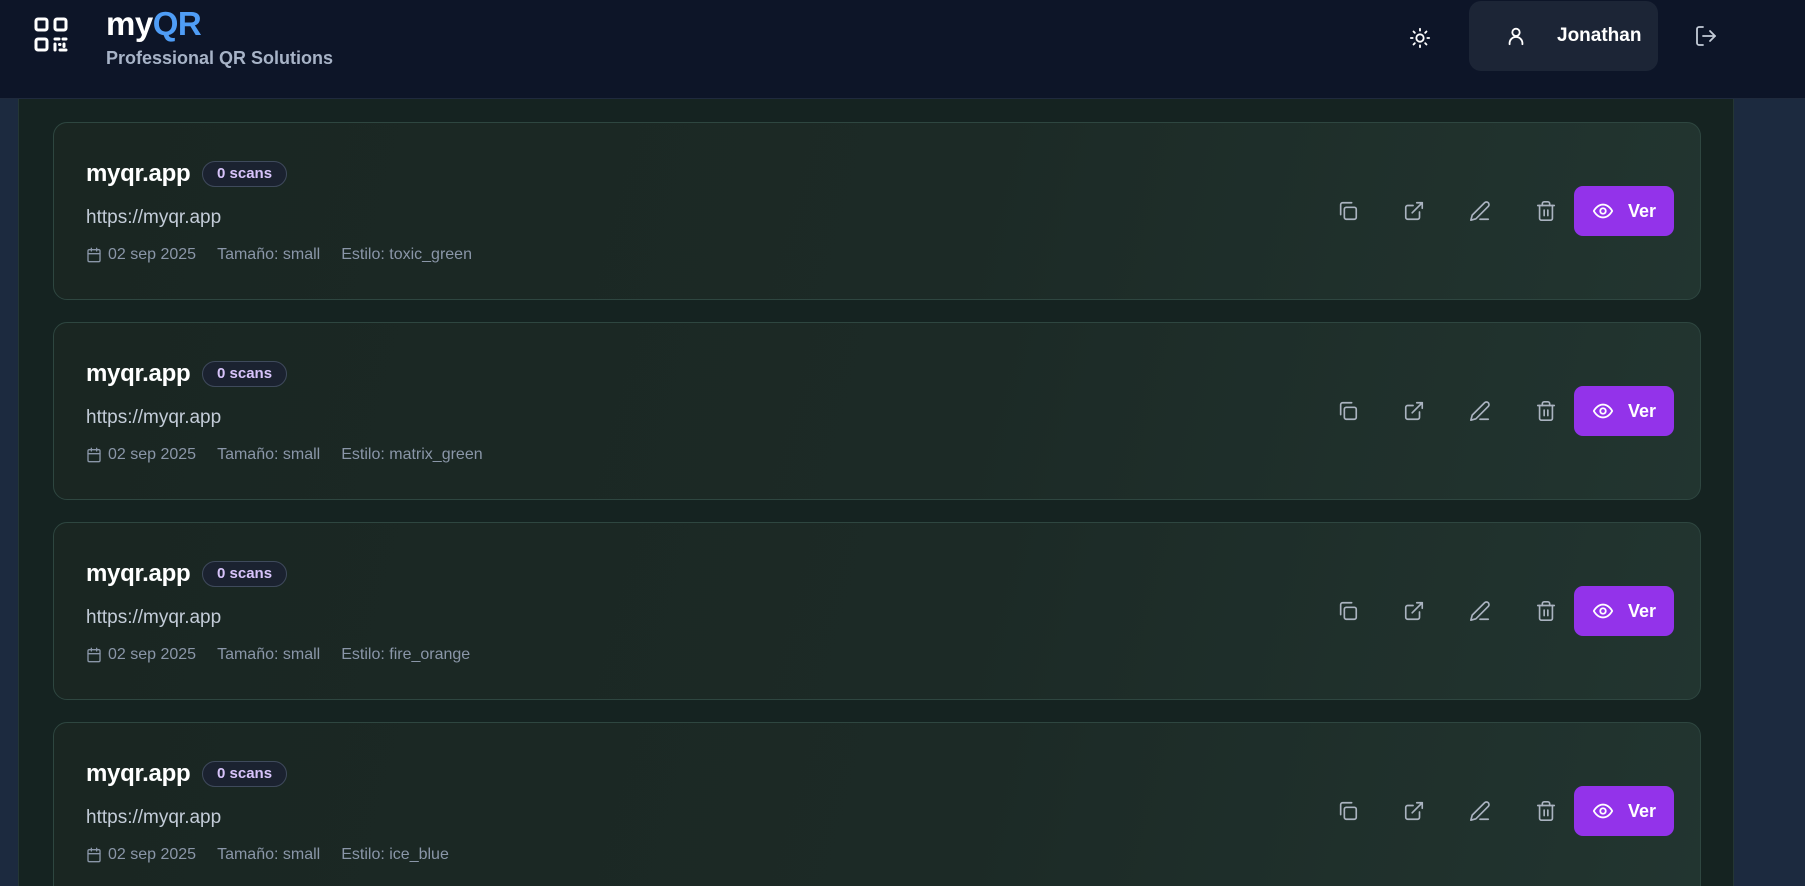 The width and height of the screenshot is (1805, 886). I want to click on sun-icon, so click(1420, 38).